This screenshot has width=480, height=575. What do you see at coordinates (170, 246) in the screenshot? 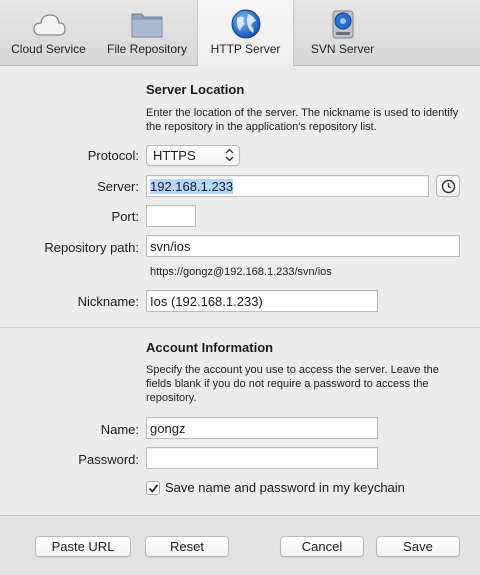
I see `repository-path-value: svn/ios` at bounding box center [170, 246].